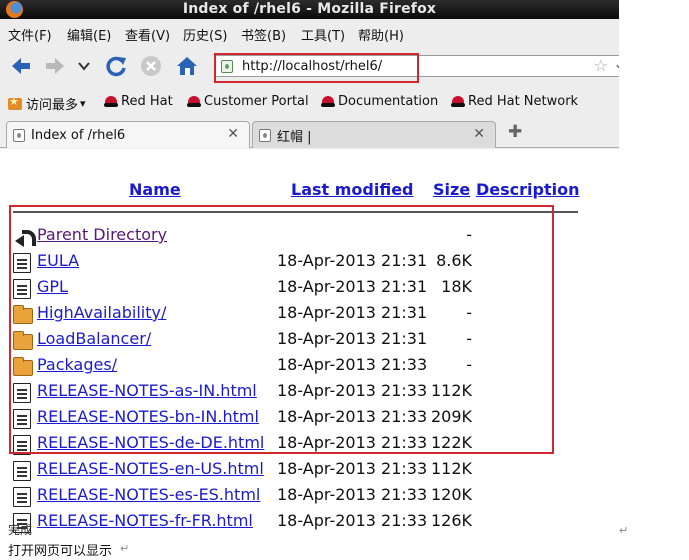 The height and width of the screenshot is (560, 689). What do you see at coordinates (83, 103) in the screenshot?
I see `chevron-down-icon: ▾` at bounding box center [83, 103].